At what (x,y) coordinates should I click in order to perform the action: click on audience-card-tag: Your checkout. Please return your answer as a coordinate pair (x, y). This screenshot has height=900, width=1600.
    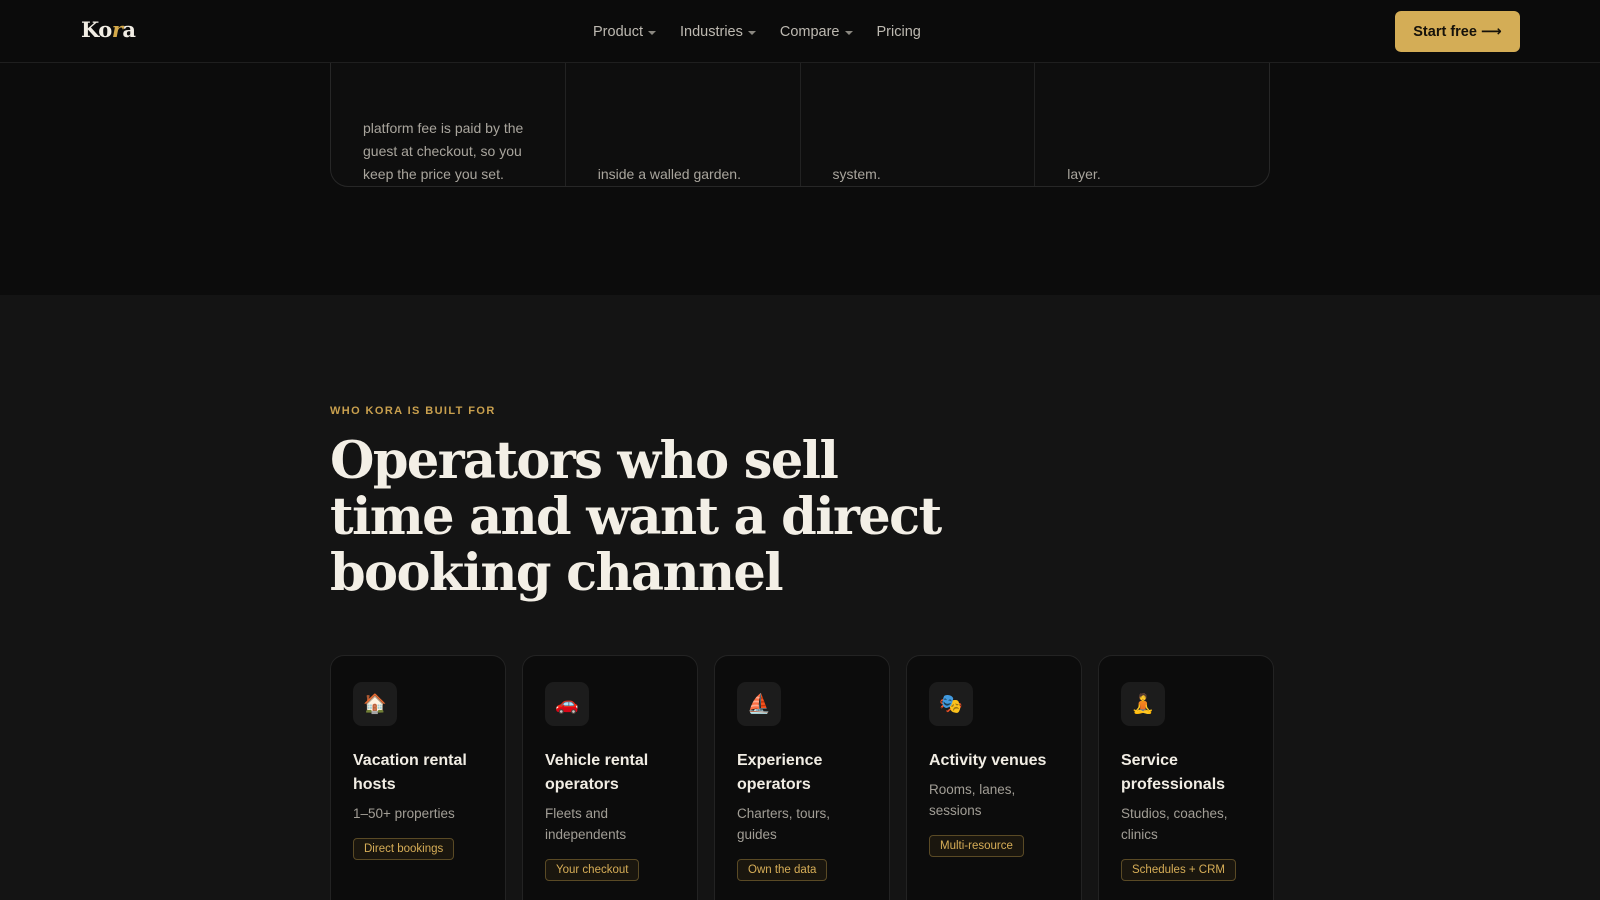
    Looking at the image, I should click on (592, 870).